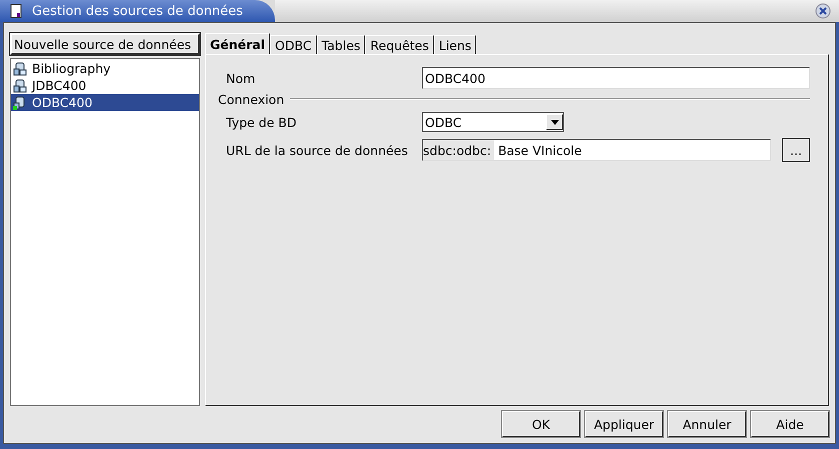 The width and height of the screenshot is (839, 449). What do you see at coordinates (105, 102) in the screenshot?
I see `data-source-item: ODBC400` at bounding box center [105, 102].